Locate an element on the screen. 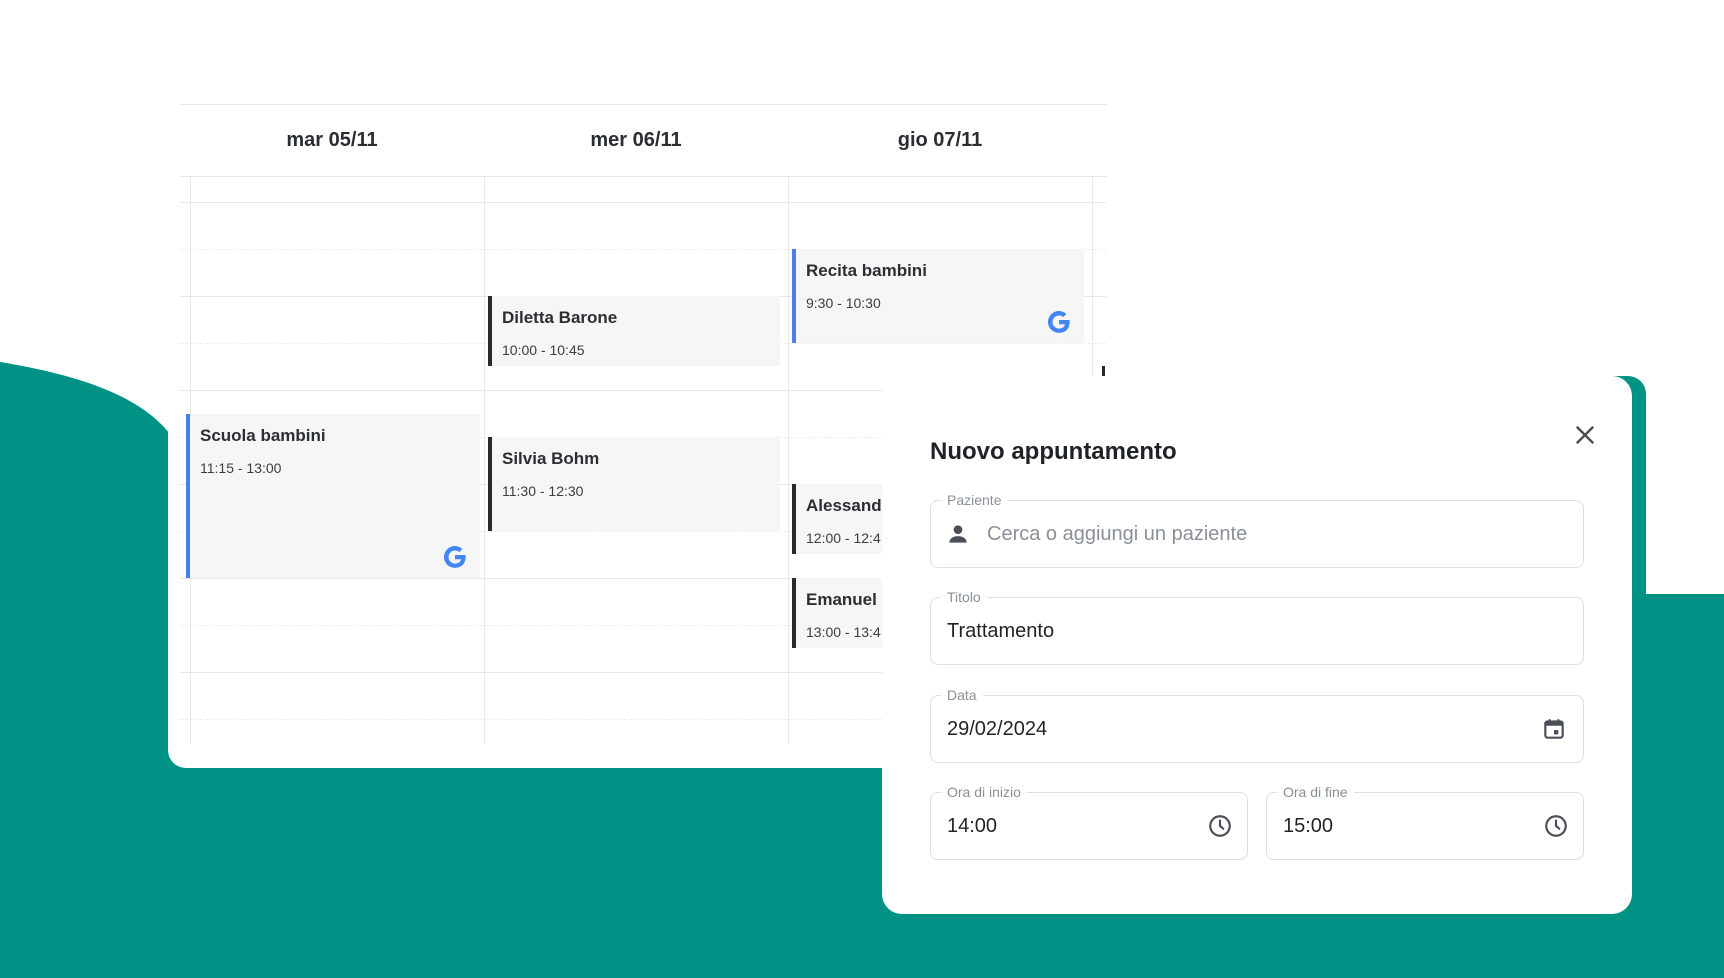 This screenshot has width=1724, height=978. end-time-field: Ora di fine 15:00 is located at coordinates (1425, 821).